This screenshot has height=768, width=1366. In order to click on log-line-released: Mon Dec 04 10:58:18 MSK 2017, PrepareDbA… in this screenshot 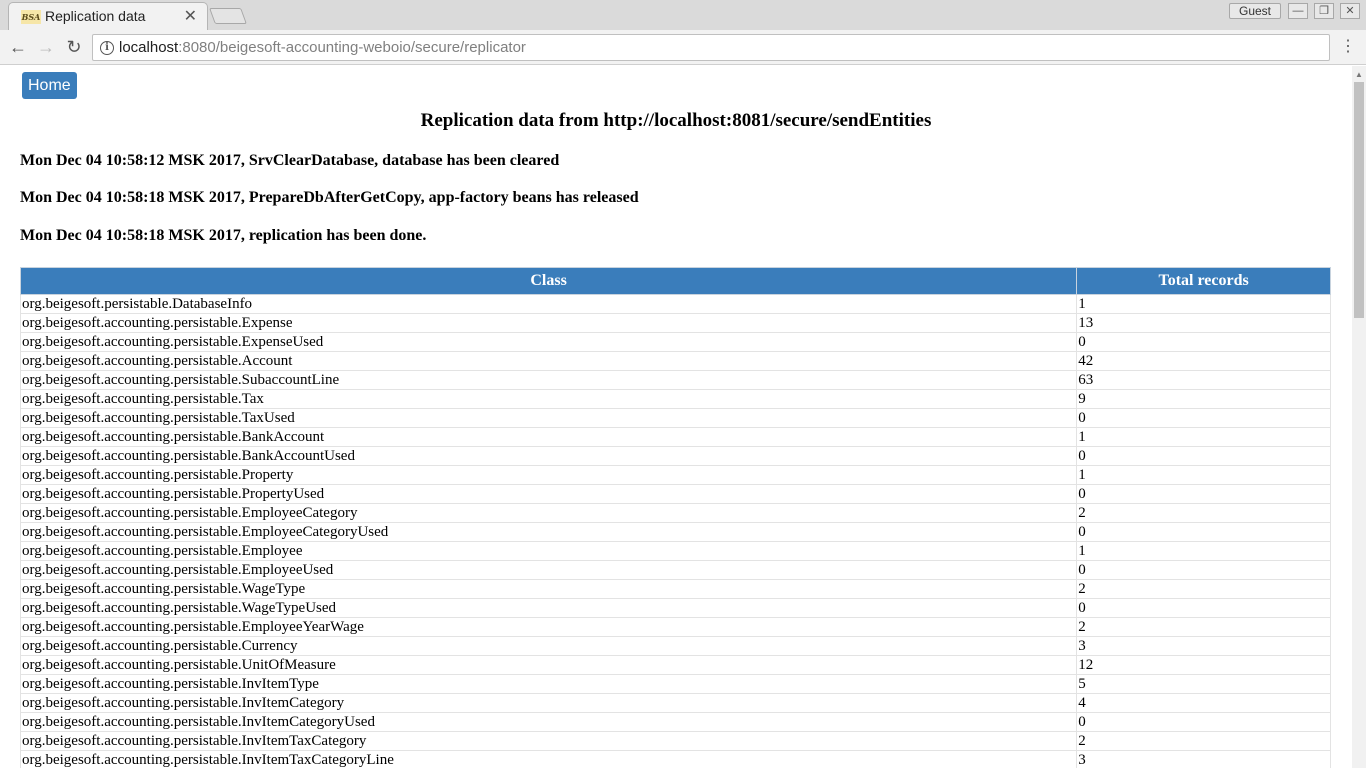, I will do `click(329, 197)`.